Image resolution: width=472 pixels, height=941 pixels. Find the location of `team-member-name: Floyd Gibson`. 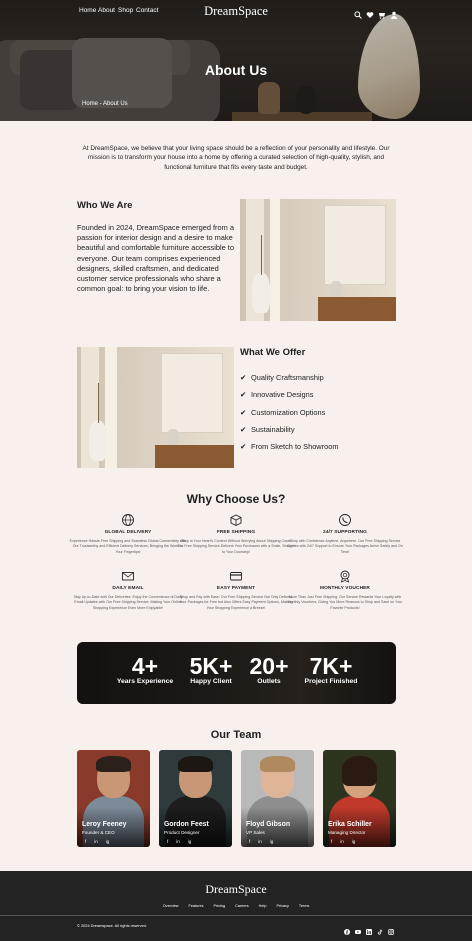

team-member-name: Floyd Gibson is located at coordinates (268, 824).